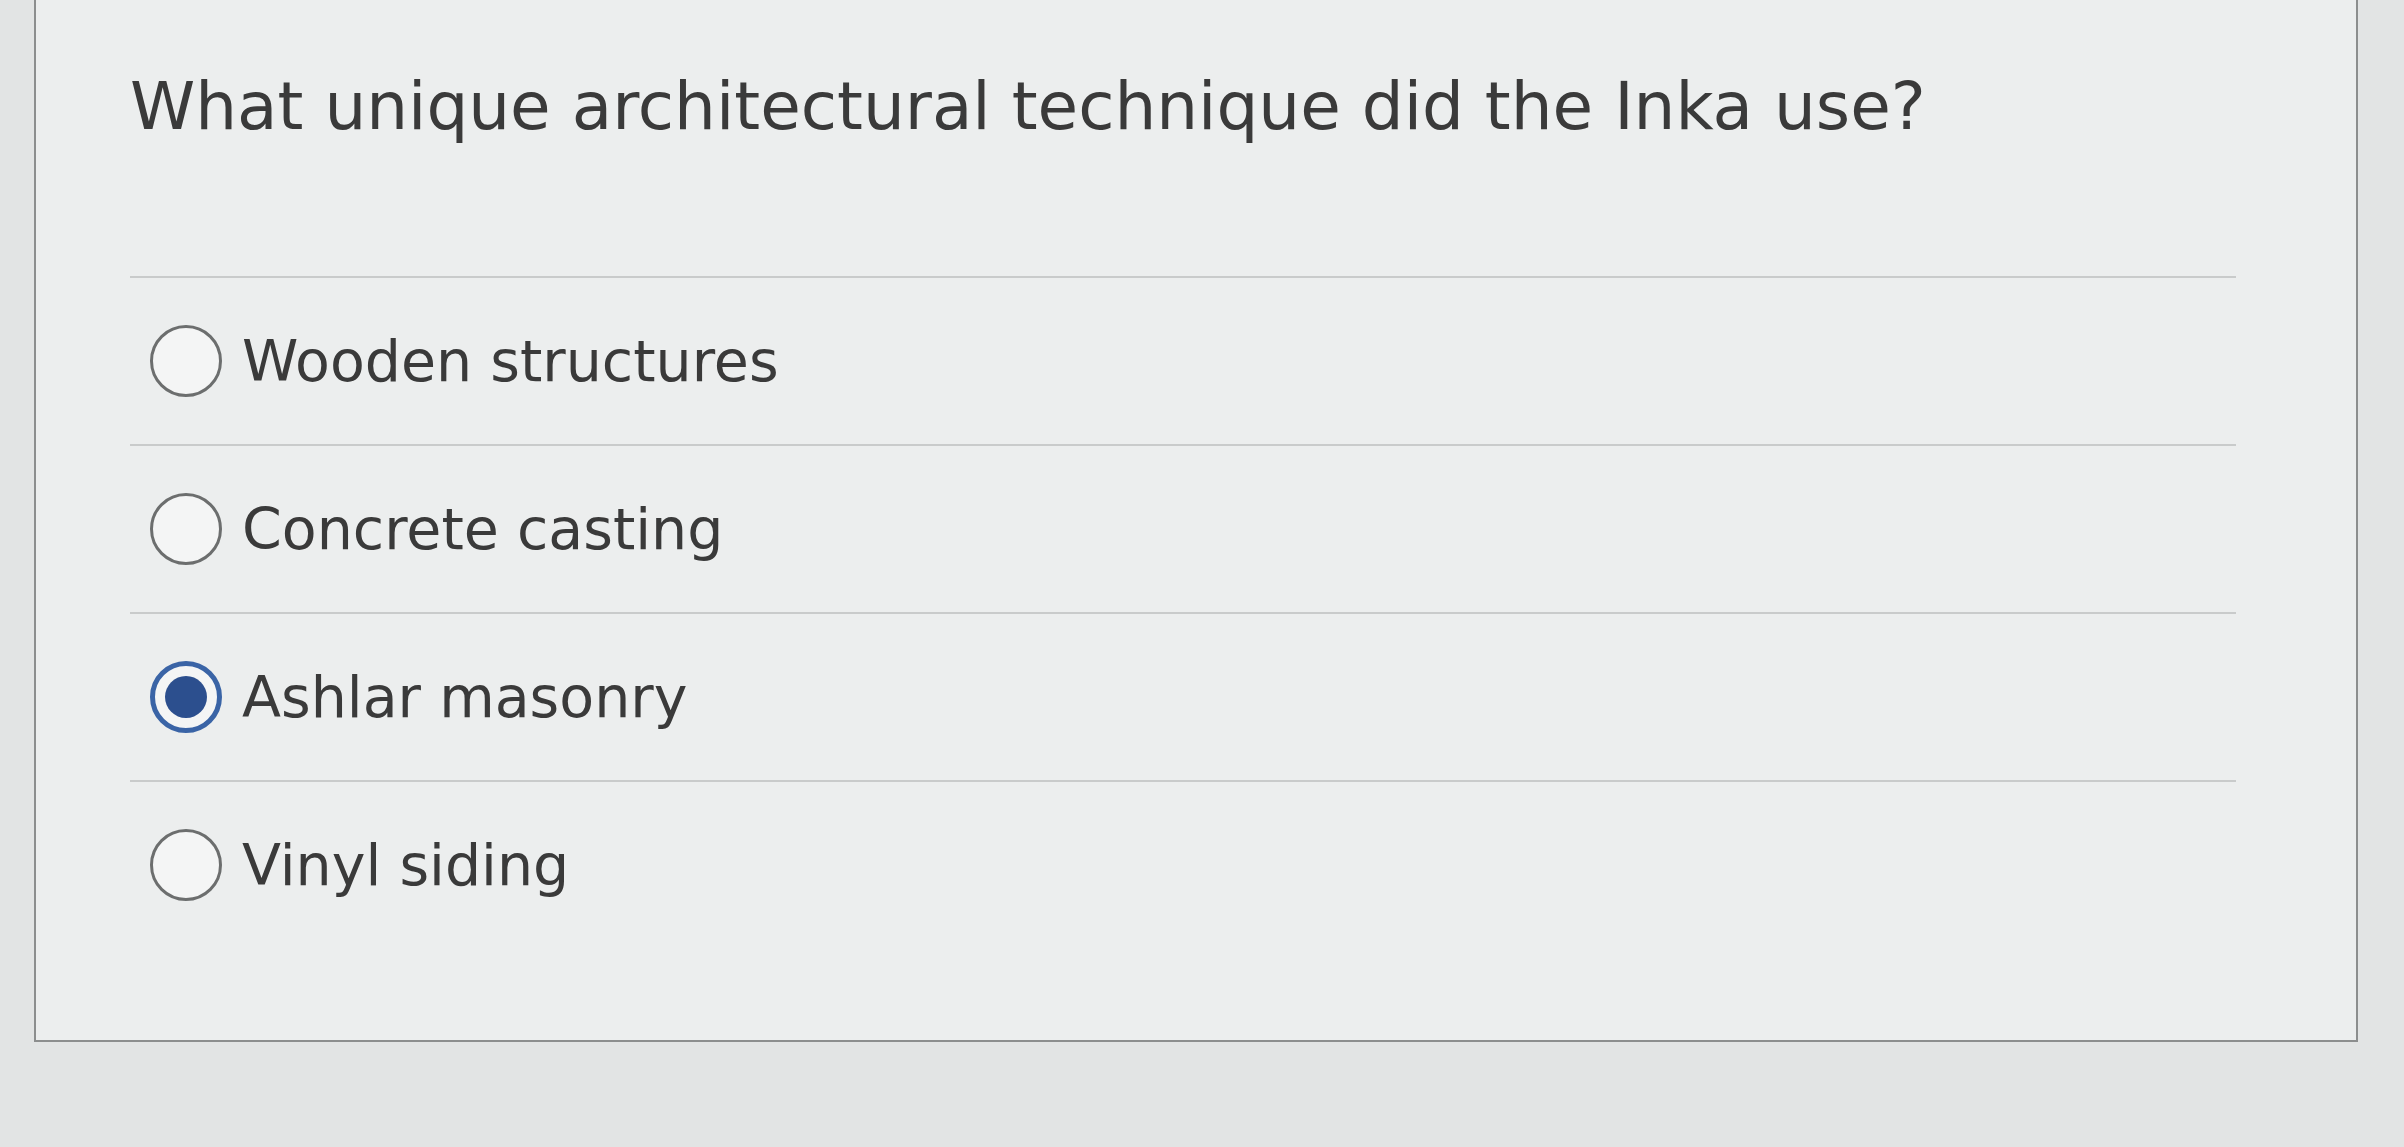  Describe the element at coordinates (510, 361) in the screenshot. I see `option-label: Wooden structures` at that location.